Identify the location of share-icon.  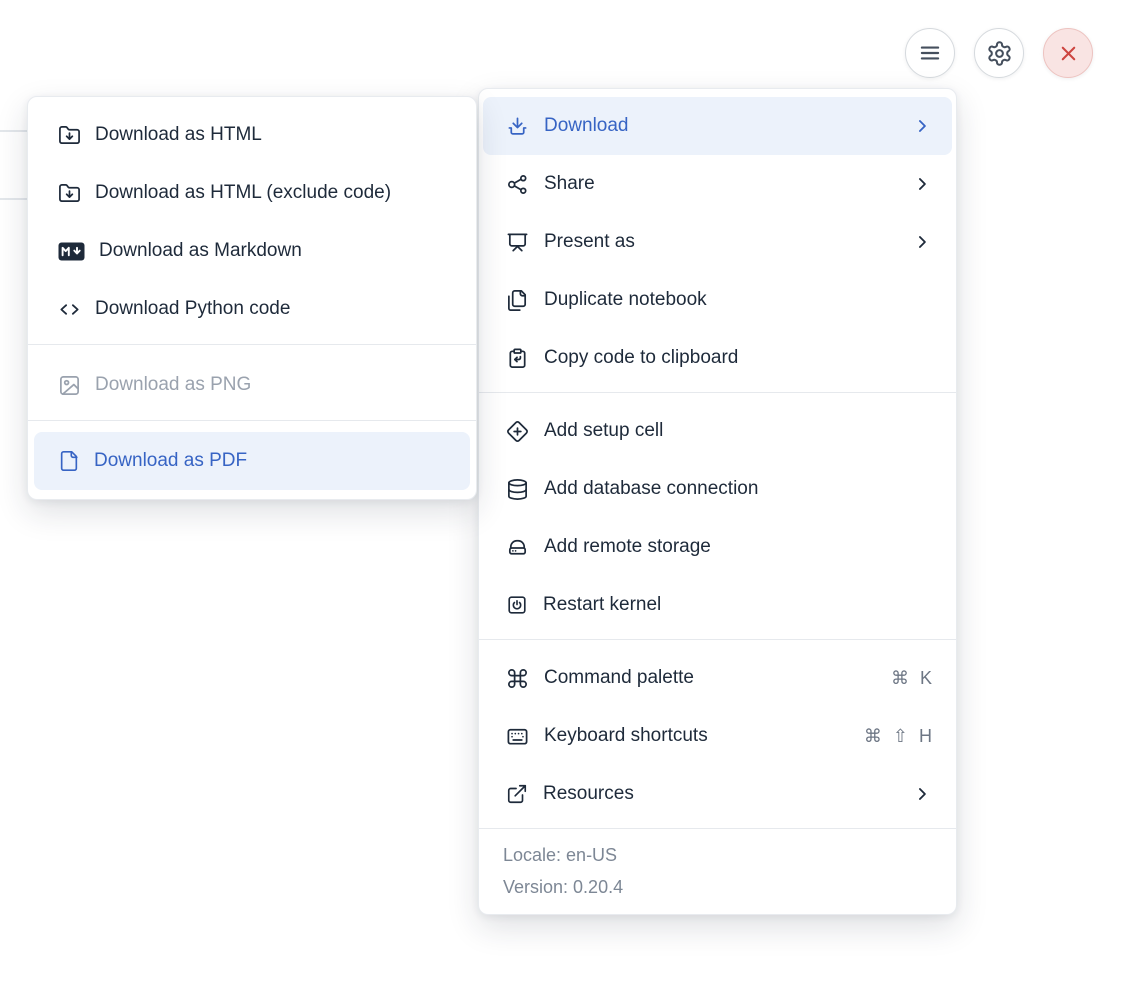
(517, 184).